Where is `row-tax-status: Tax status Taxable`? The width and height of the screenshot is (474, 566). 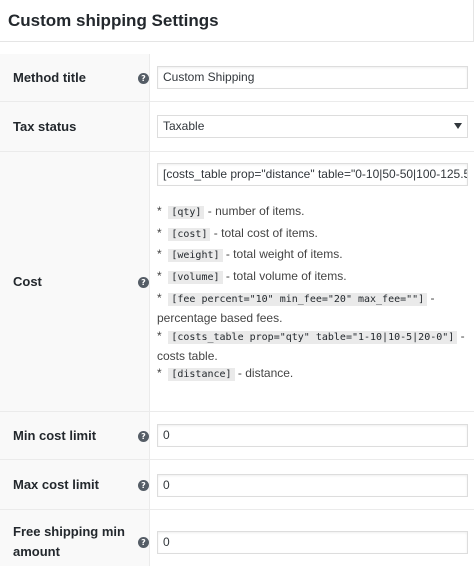 row-tax-status: Tax status Taxable is located at coordinates (237, 127).